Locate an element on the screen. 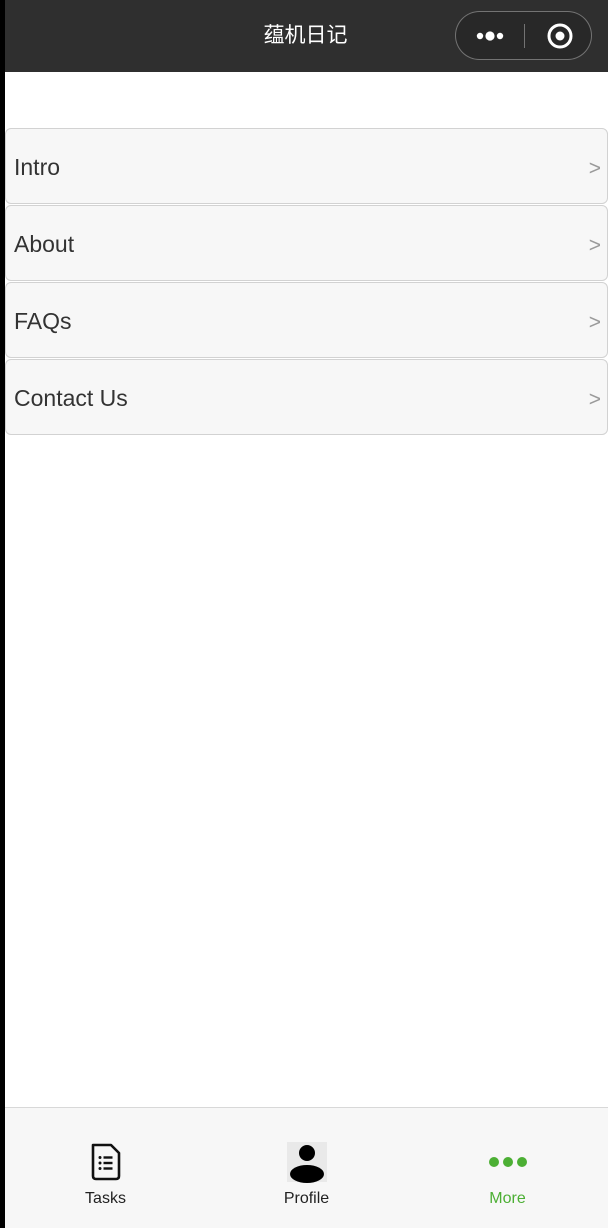 The image size is (608, 1228). ellipsis-icon is located at coordinates (490, 36).